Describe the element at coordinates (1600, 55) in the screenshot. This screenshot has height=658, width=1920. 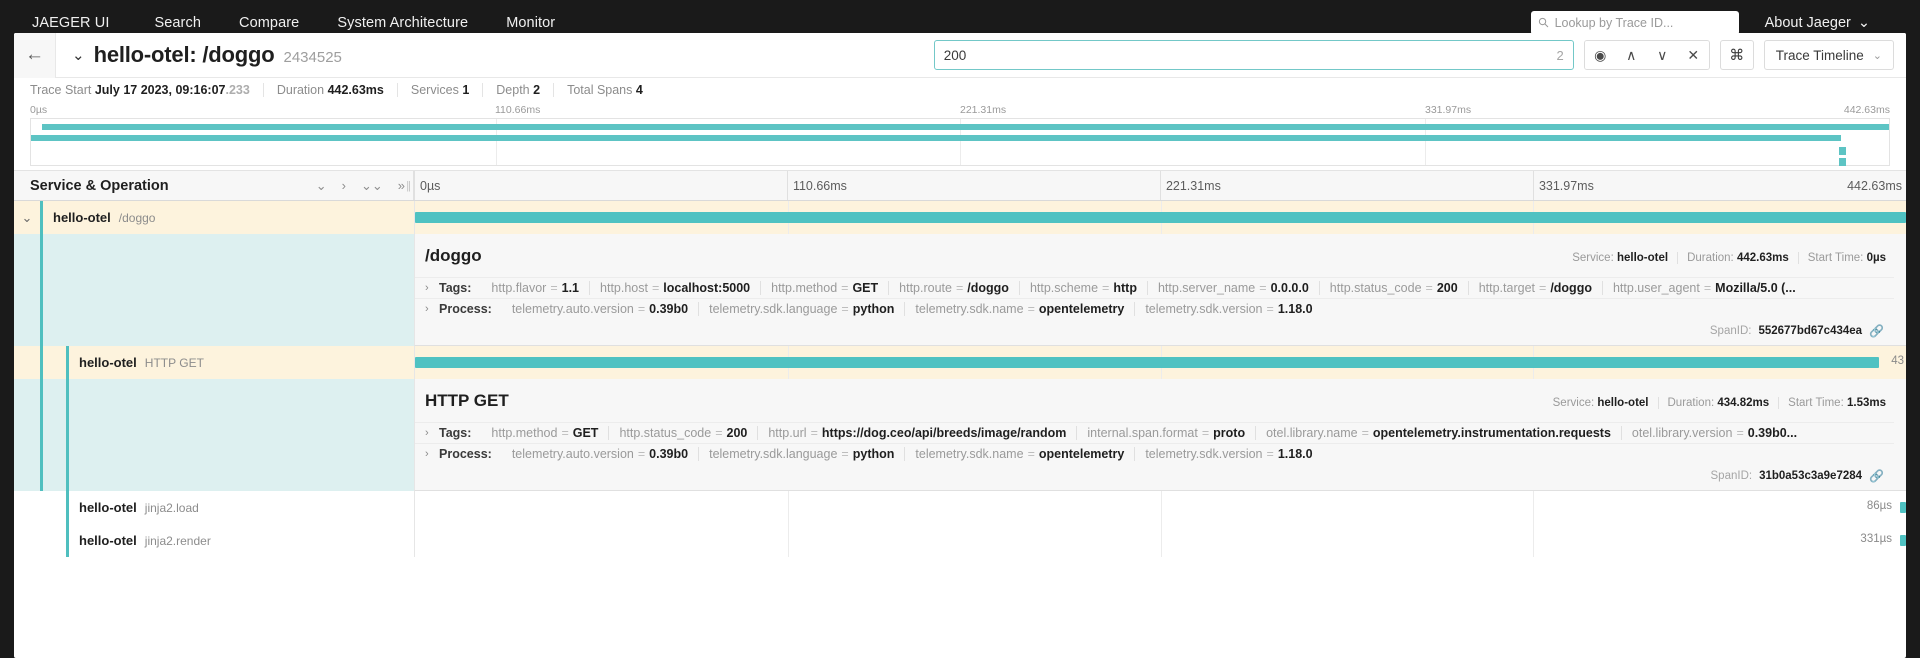
I see `focus-matches-icon: ◉` at that location.